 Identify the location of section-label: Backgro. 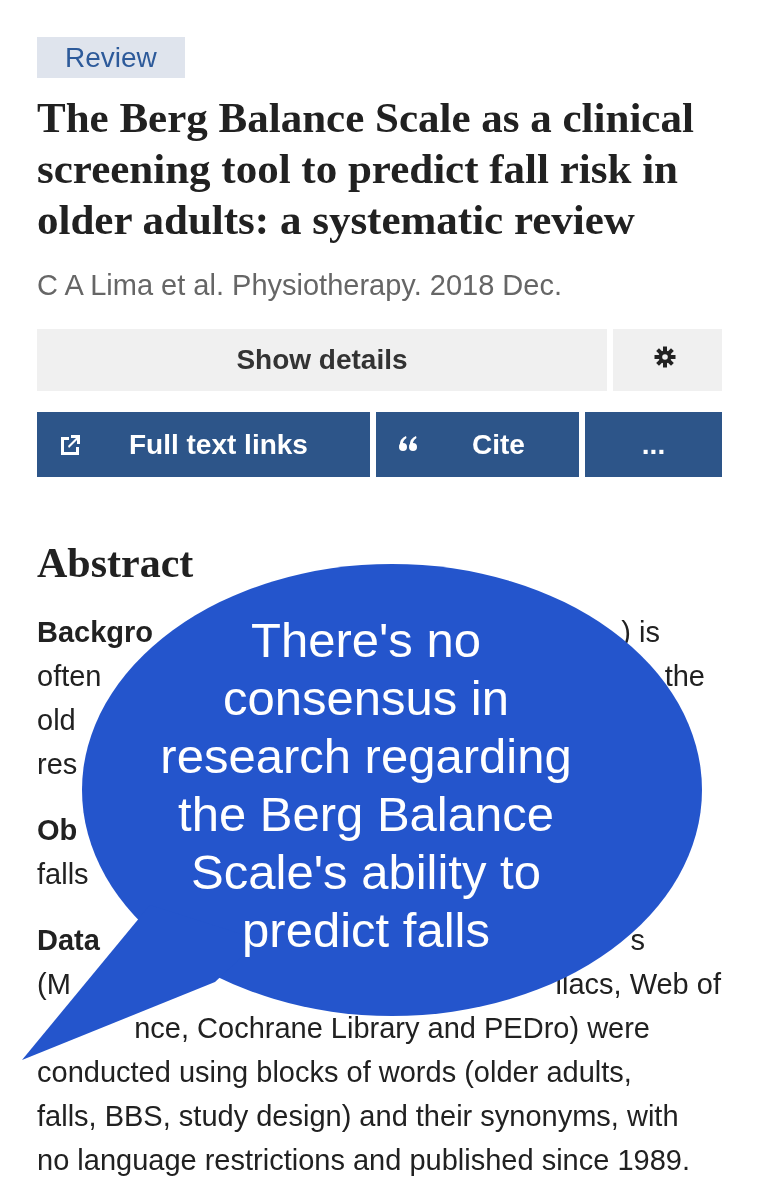
(95, 632).